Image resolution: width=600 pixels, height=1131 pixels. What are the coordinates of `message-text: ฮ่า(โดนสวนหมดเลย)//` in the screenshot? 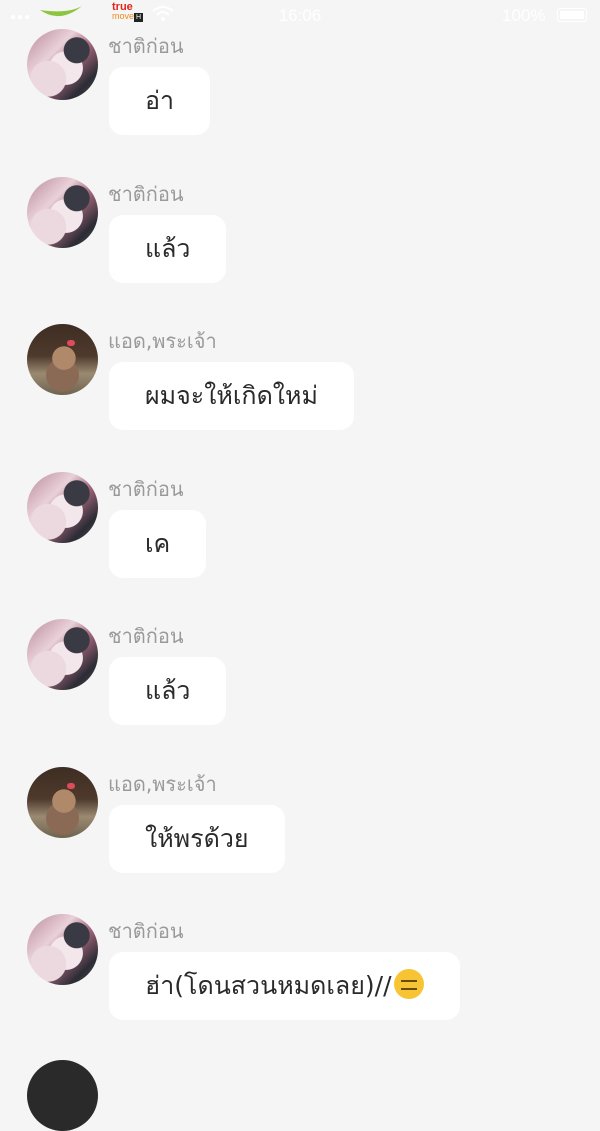 It's located at (268, 985).